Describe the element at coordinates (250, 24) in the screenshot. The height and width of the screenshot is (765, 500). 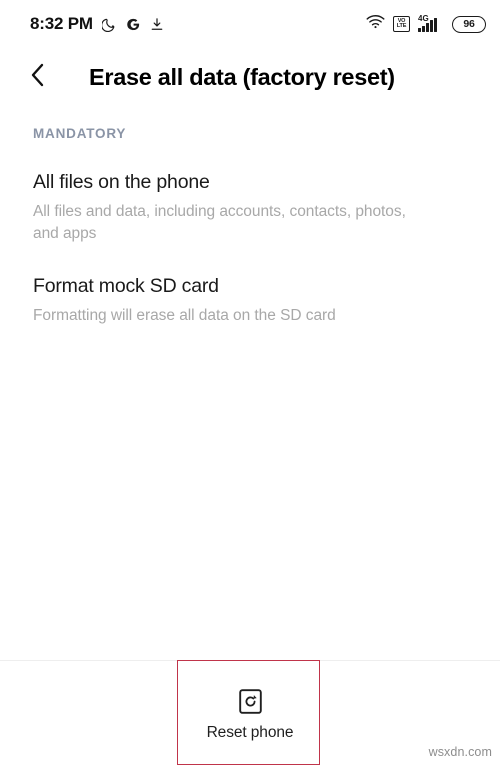
I see `status-bar: 8:32 PM VO LTE 4G 96` at that location.